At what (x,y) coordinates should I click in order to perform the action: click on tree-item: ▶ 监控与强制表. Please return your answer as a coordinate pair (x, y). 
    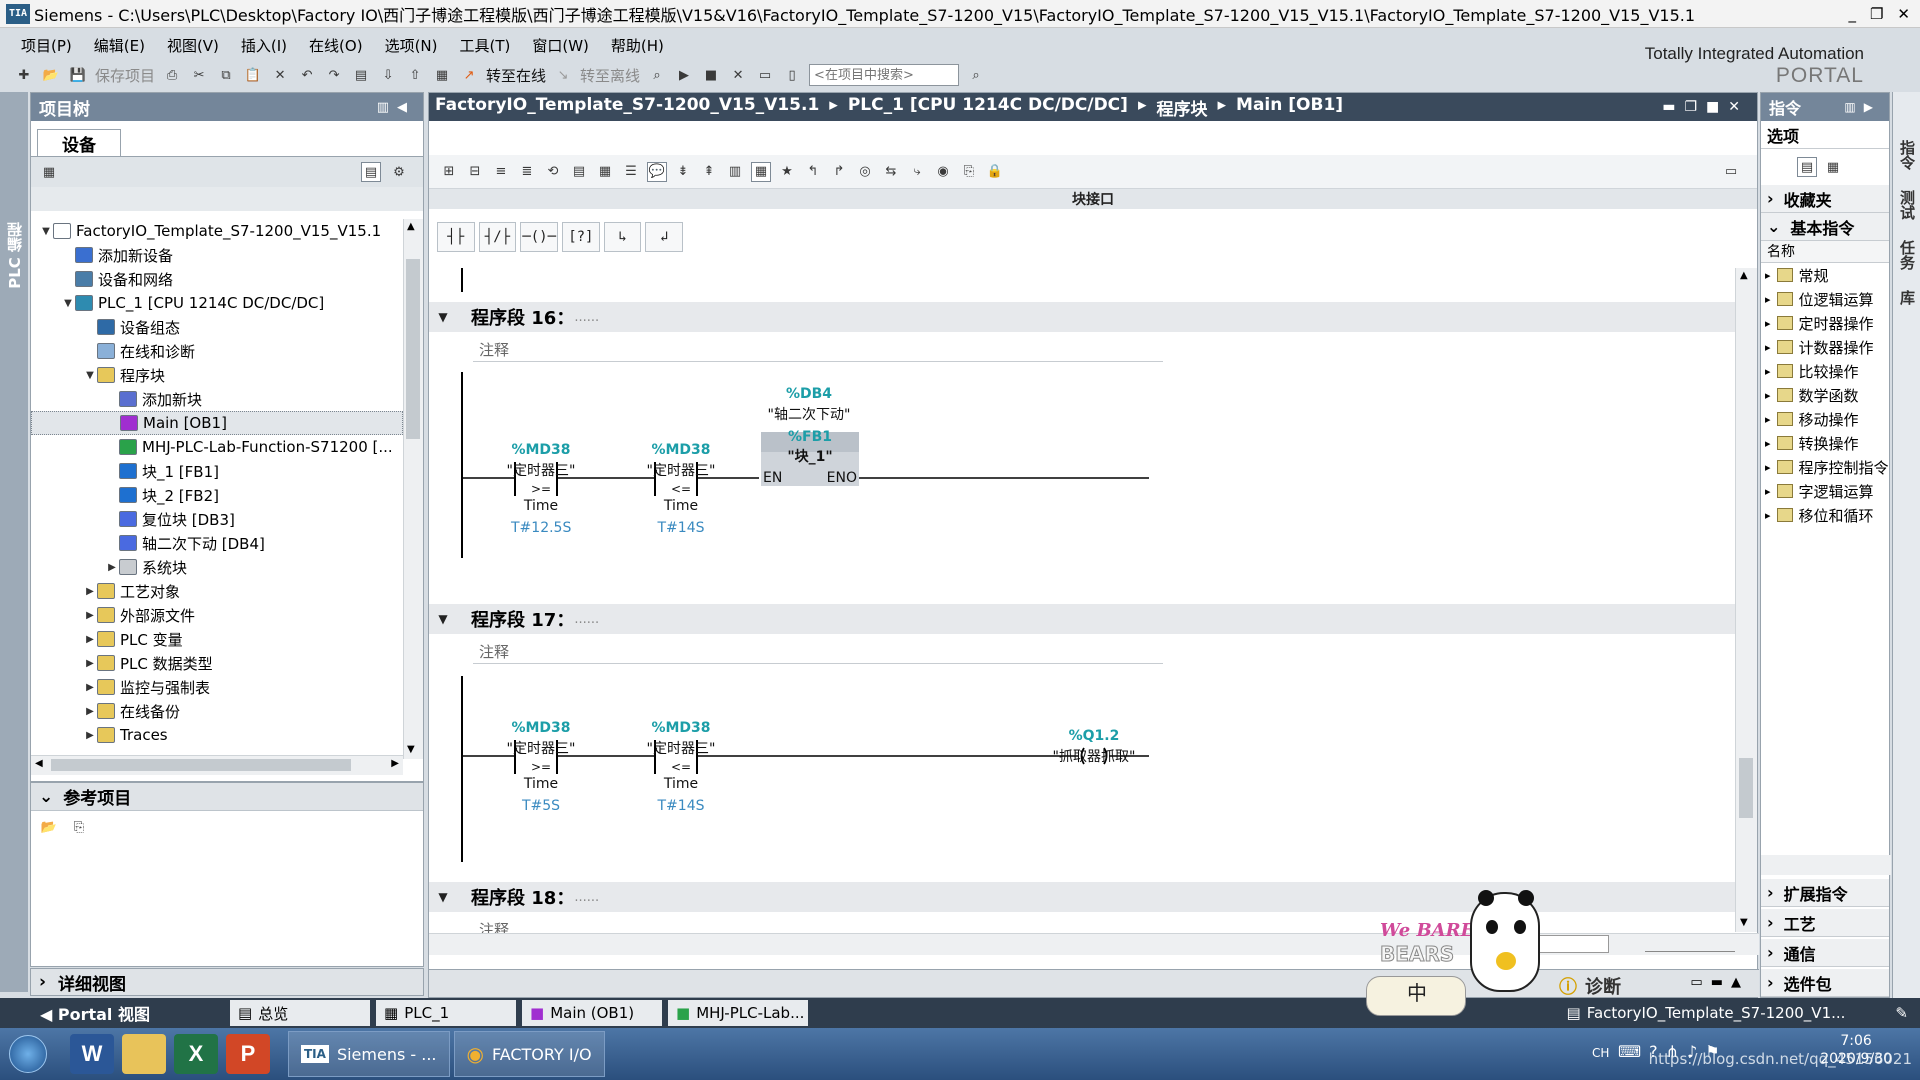
    Looking at the image, I should click on (217, 687).